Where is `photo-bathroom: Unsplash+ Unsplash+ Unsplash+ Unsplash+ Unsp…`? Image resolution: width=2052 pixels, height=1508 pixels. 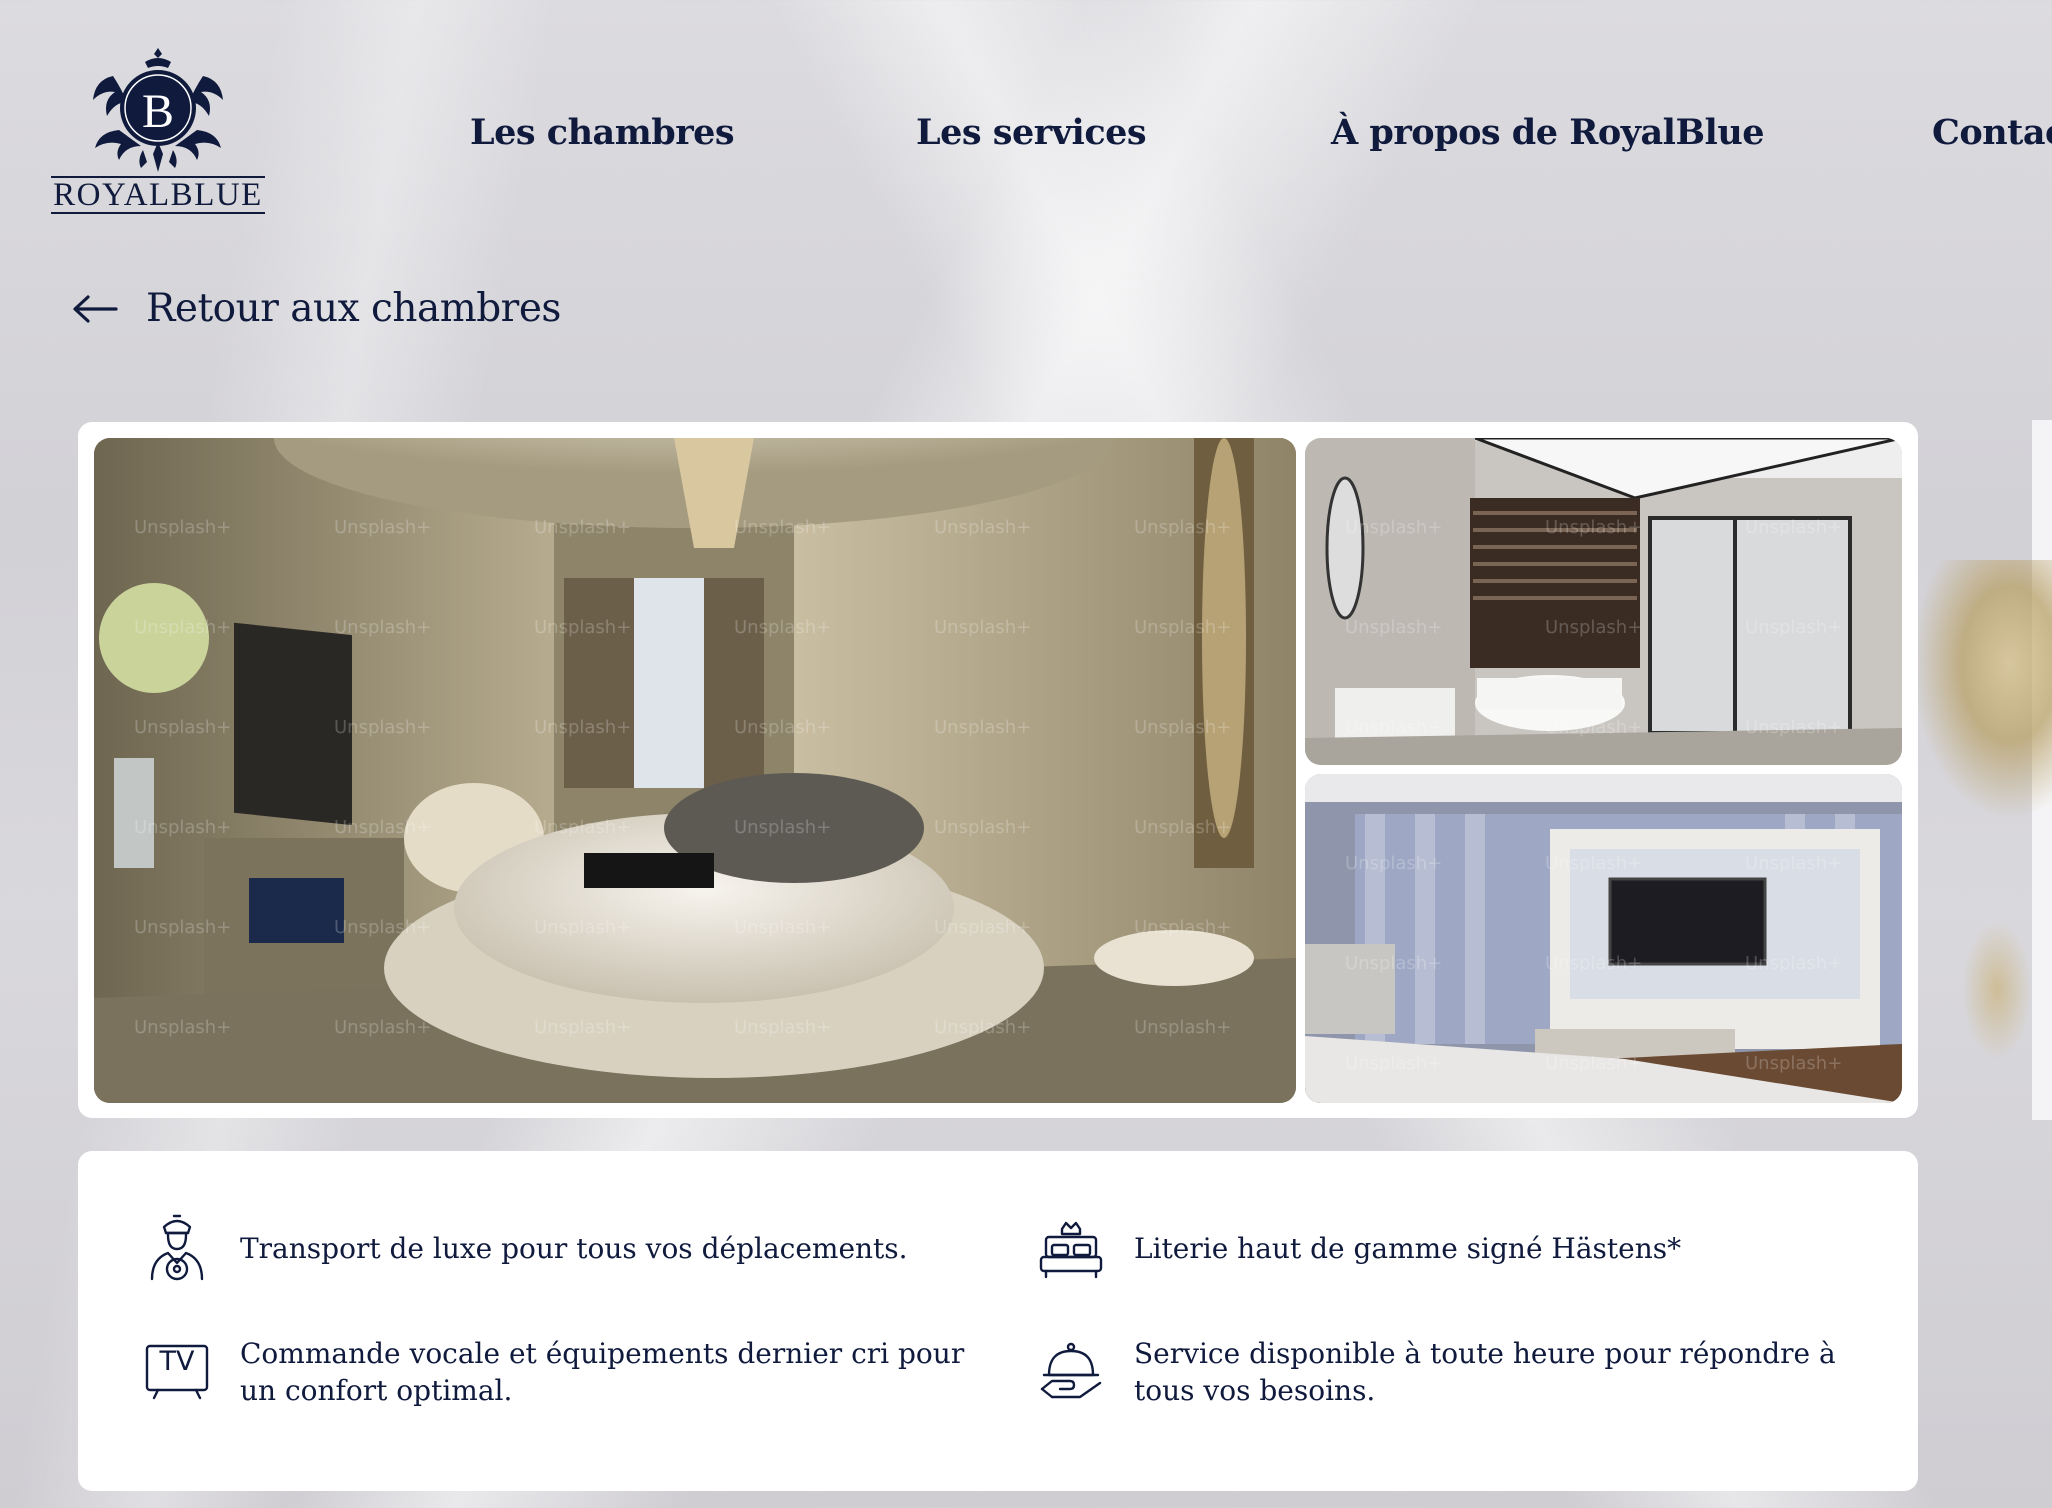
photo-bathroom: Unsplash+ Unsplash+ Unsplash+ Unsplash+ Unsp… is located at coordinates (1603, 601).